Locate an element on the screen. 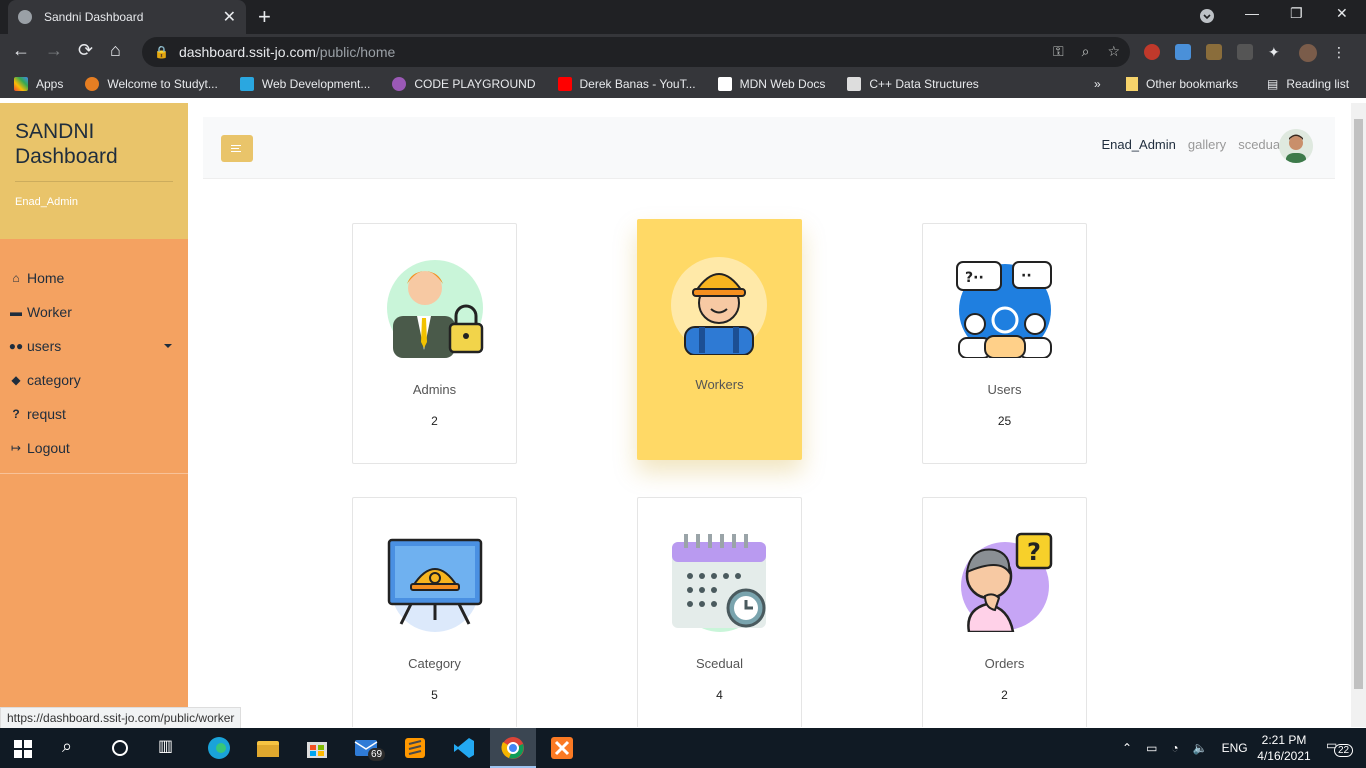 This screenshot has height=768, width=1366. worker-helmet-icon is located at coordinates (719, 306).